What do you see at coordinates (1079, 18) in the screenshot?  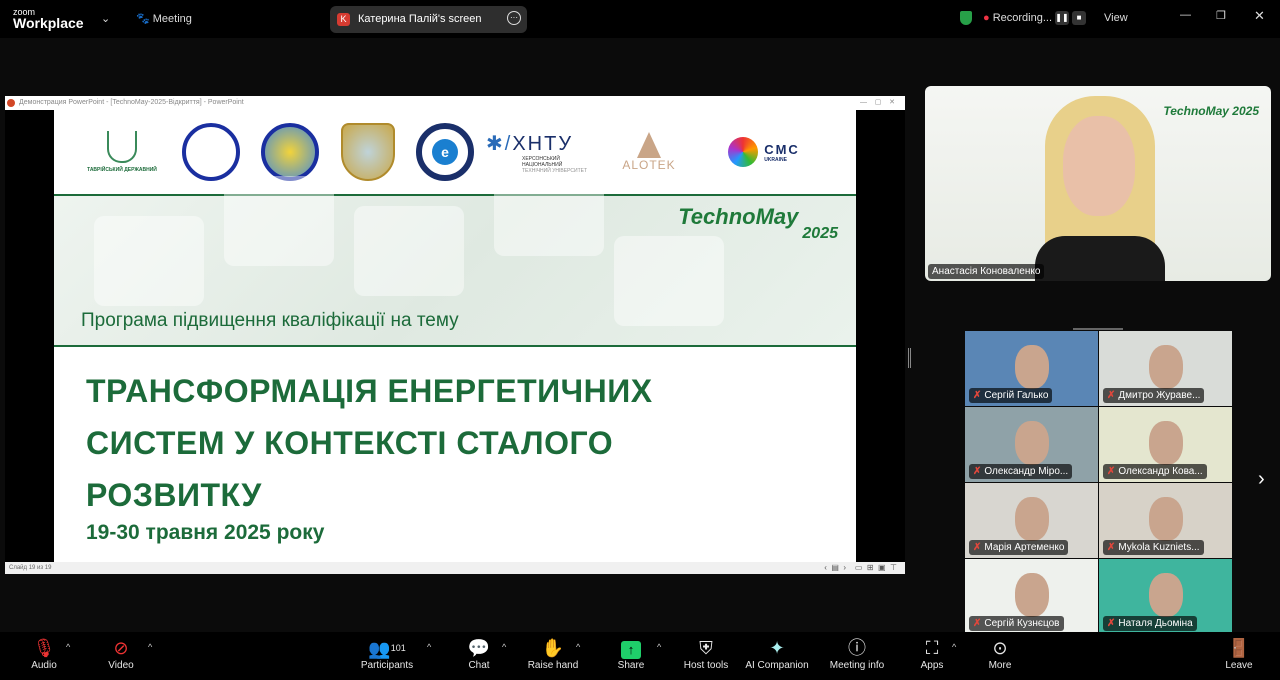 I see `stop-recording-icon: ■` at bounding box center [1079, 18].